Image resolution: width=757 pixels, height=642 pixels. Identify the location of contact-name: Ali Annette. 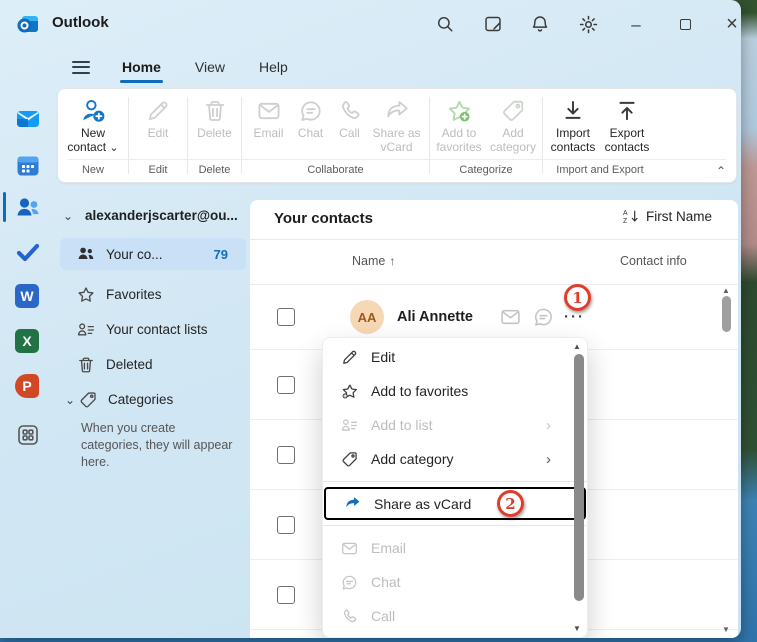
(435, 317).